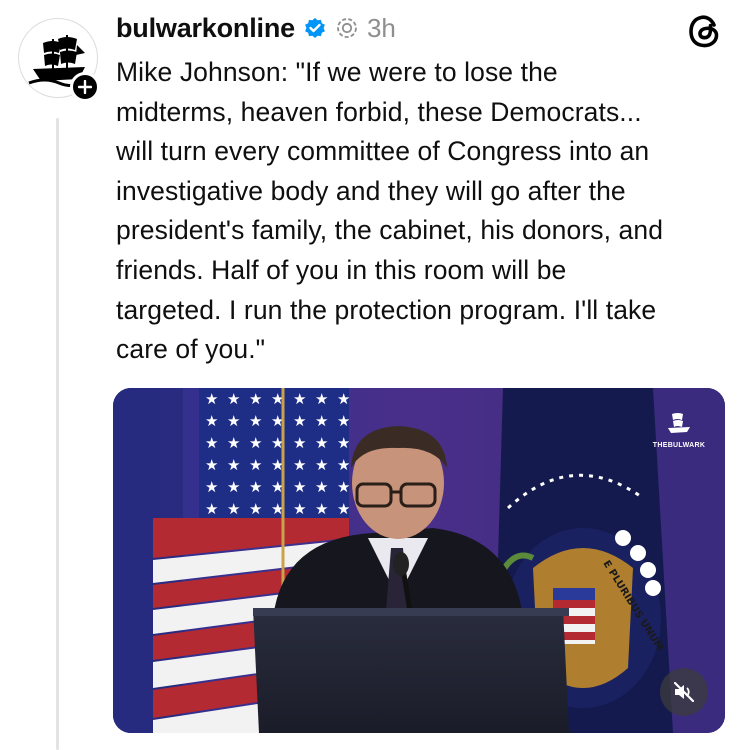  I want to click on watermark-label: THEBULWARK, so click(679, 445).